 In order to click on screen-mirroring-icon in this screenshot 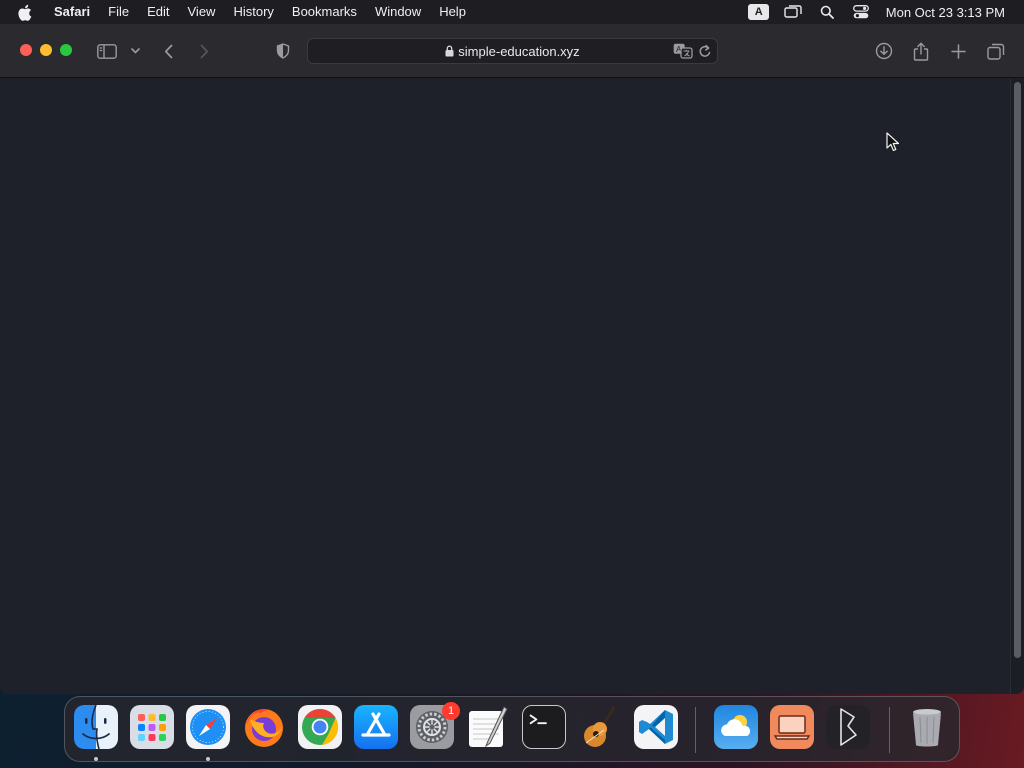, I will do `click(793, 12)`.